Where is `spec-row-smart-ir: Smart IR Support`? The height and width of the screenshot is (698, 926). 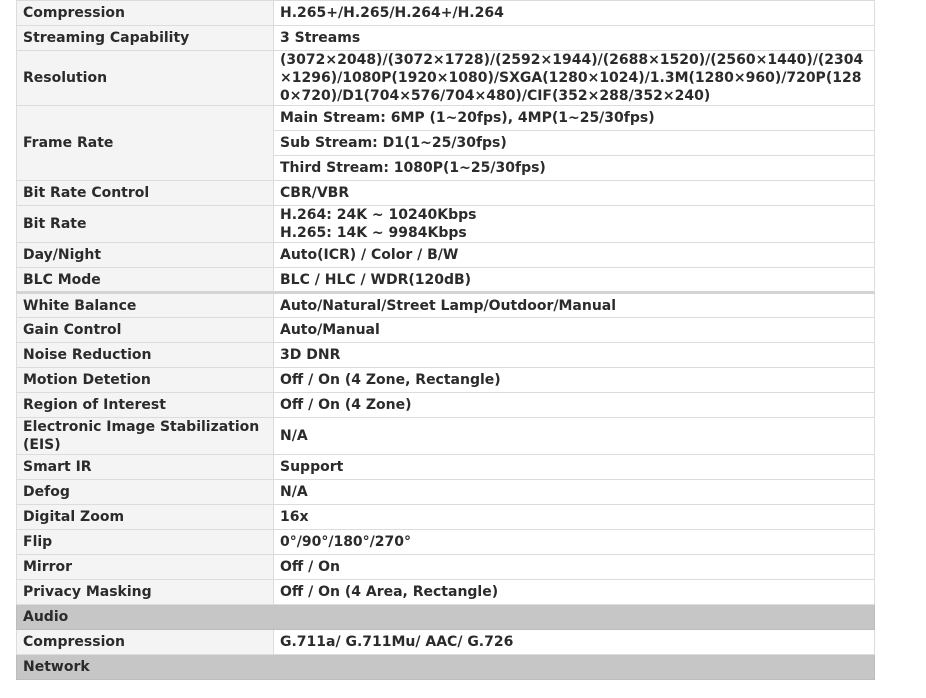
spec-row-smart-ir: Smart IR Support is located at coordinates (445, 467).